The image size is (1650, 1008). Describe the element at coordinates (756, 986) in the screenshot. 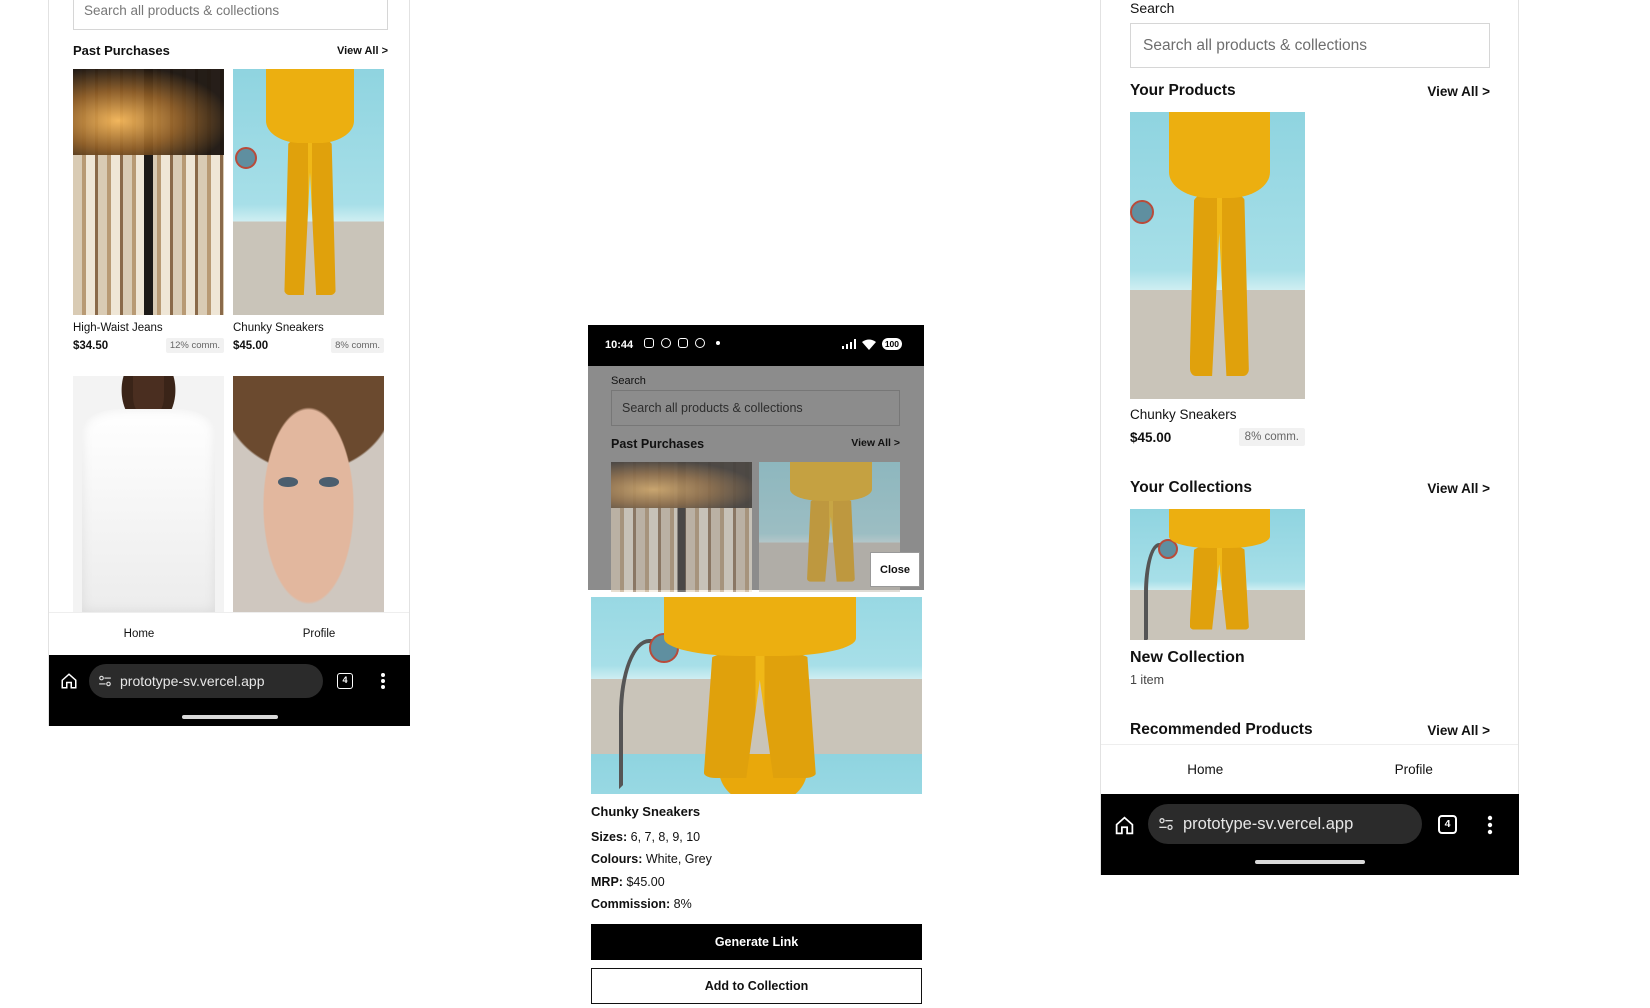

I see `add-to-collection-button: Add to Collection` at that location.